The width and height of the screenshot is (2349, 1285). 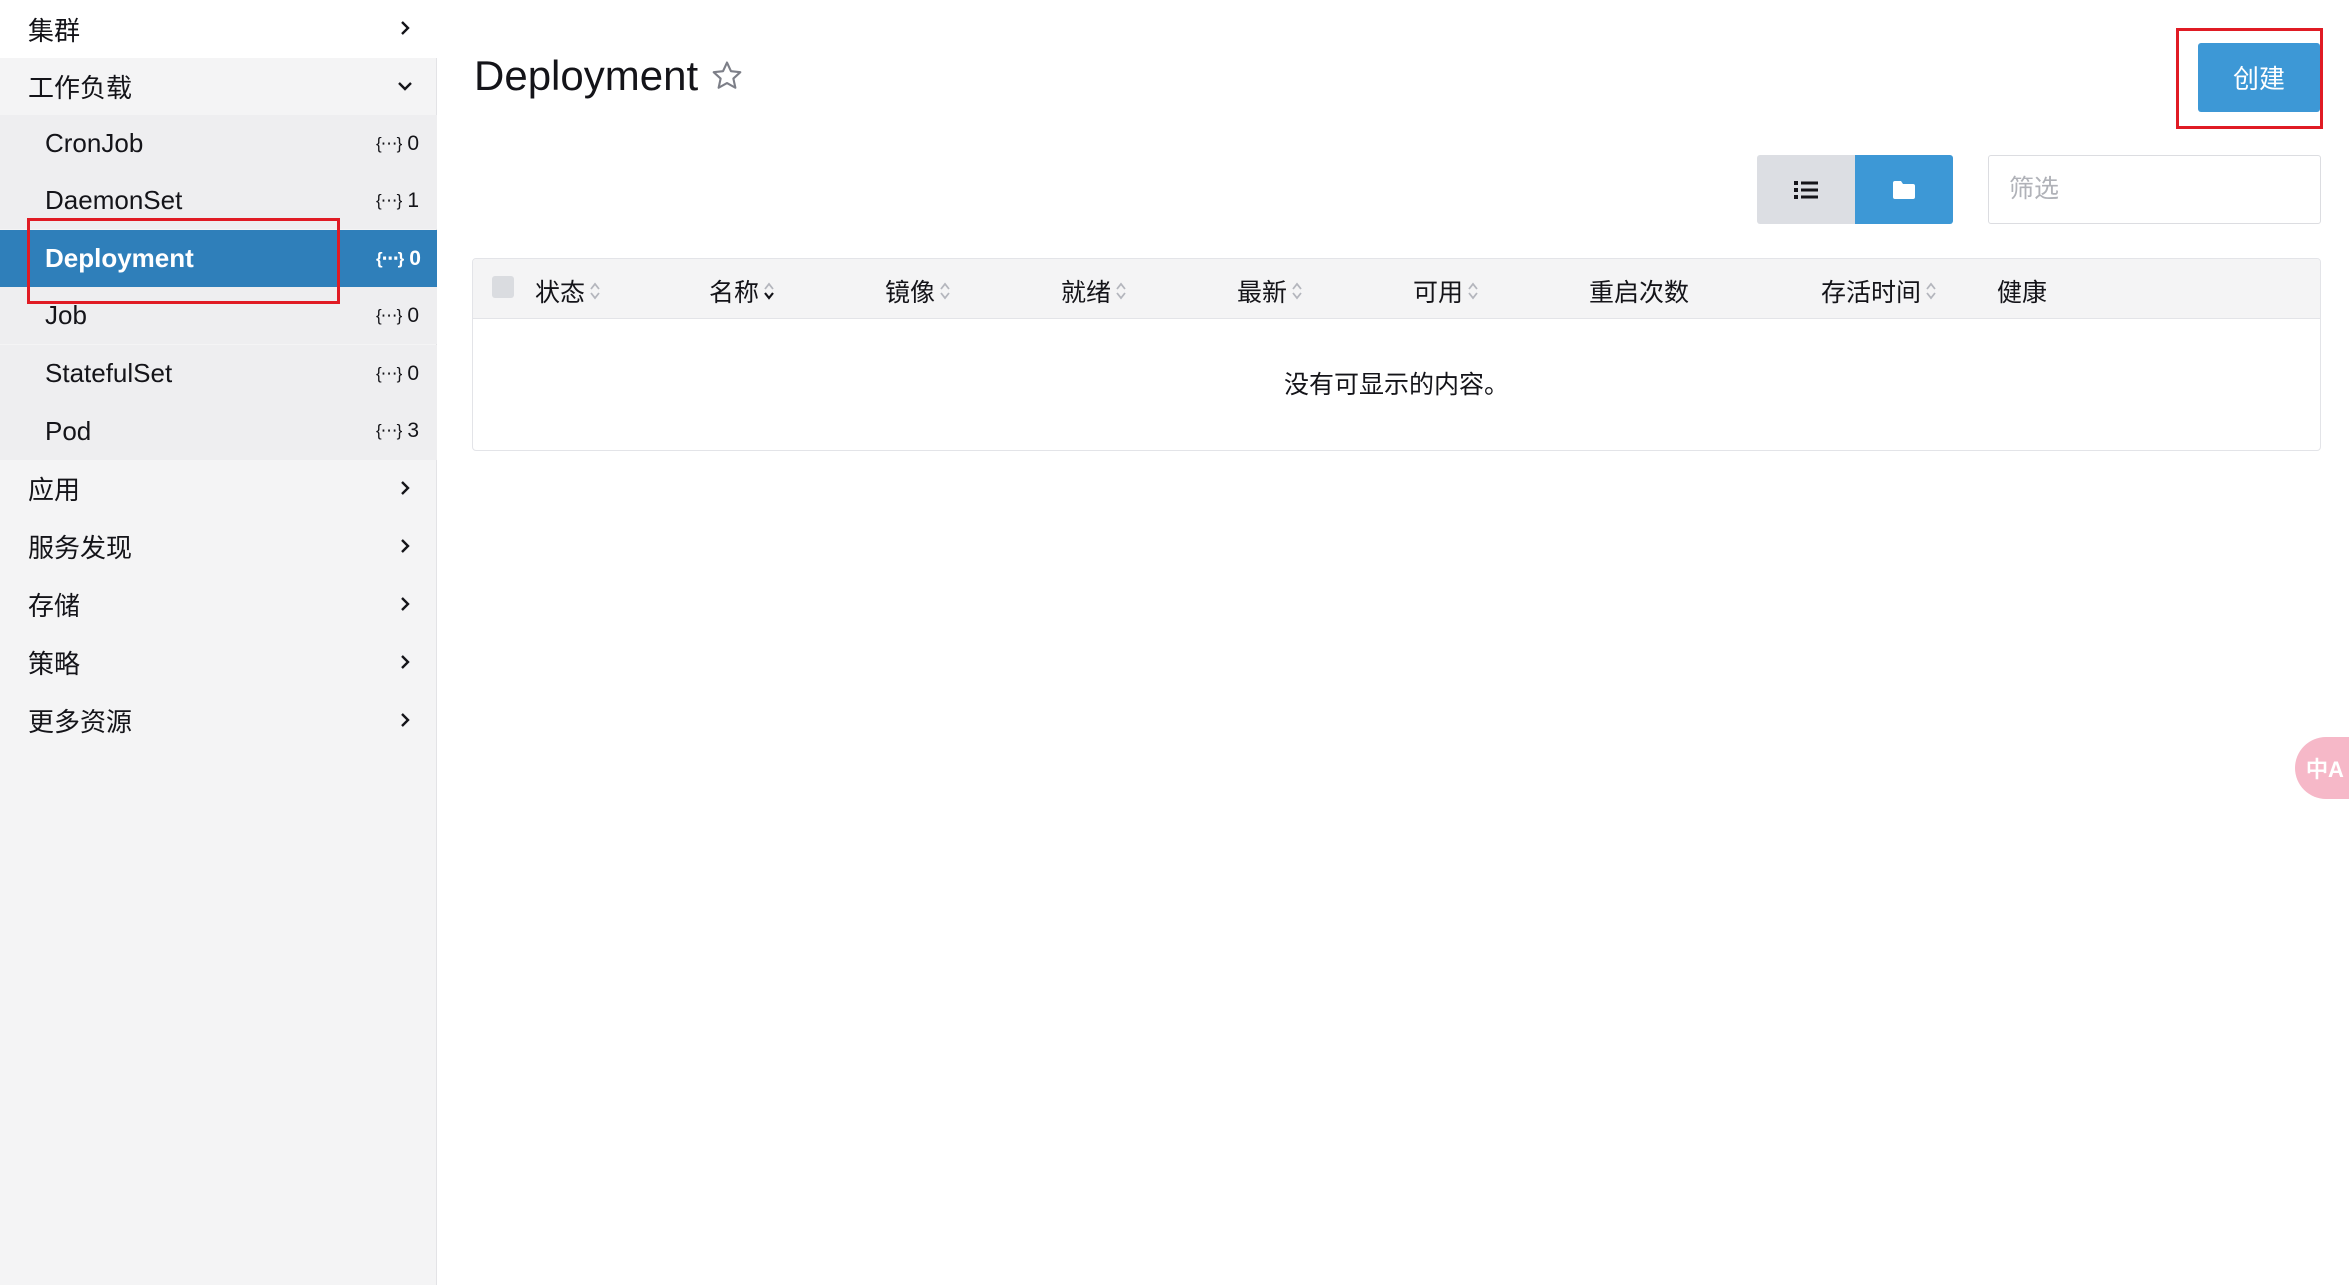 What do you see at coordinates (183, 261) in the screenshot?
I see `highlight-box-sidebar` at bounding box center [183, 261].